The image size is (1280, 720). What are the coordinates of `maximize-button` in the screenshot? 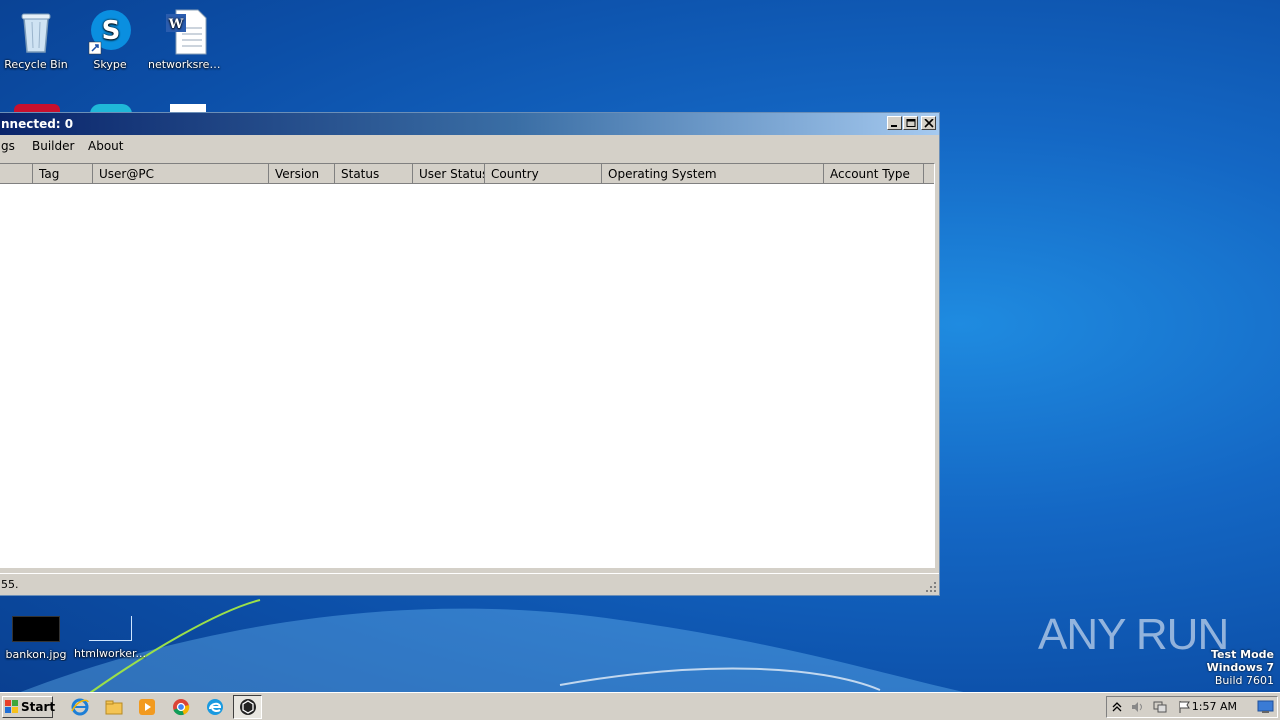 It's located at (910, 123).